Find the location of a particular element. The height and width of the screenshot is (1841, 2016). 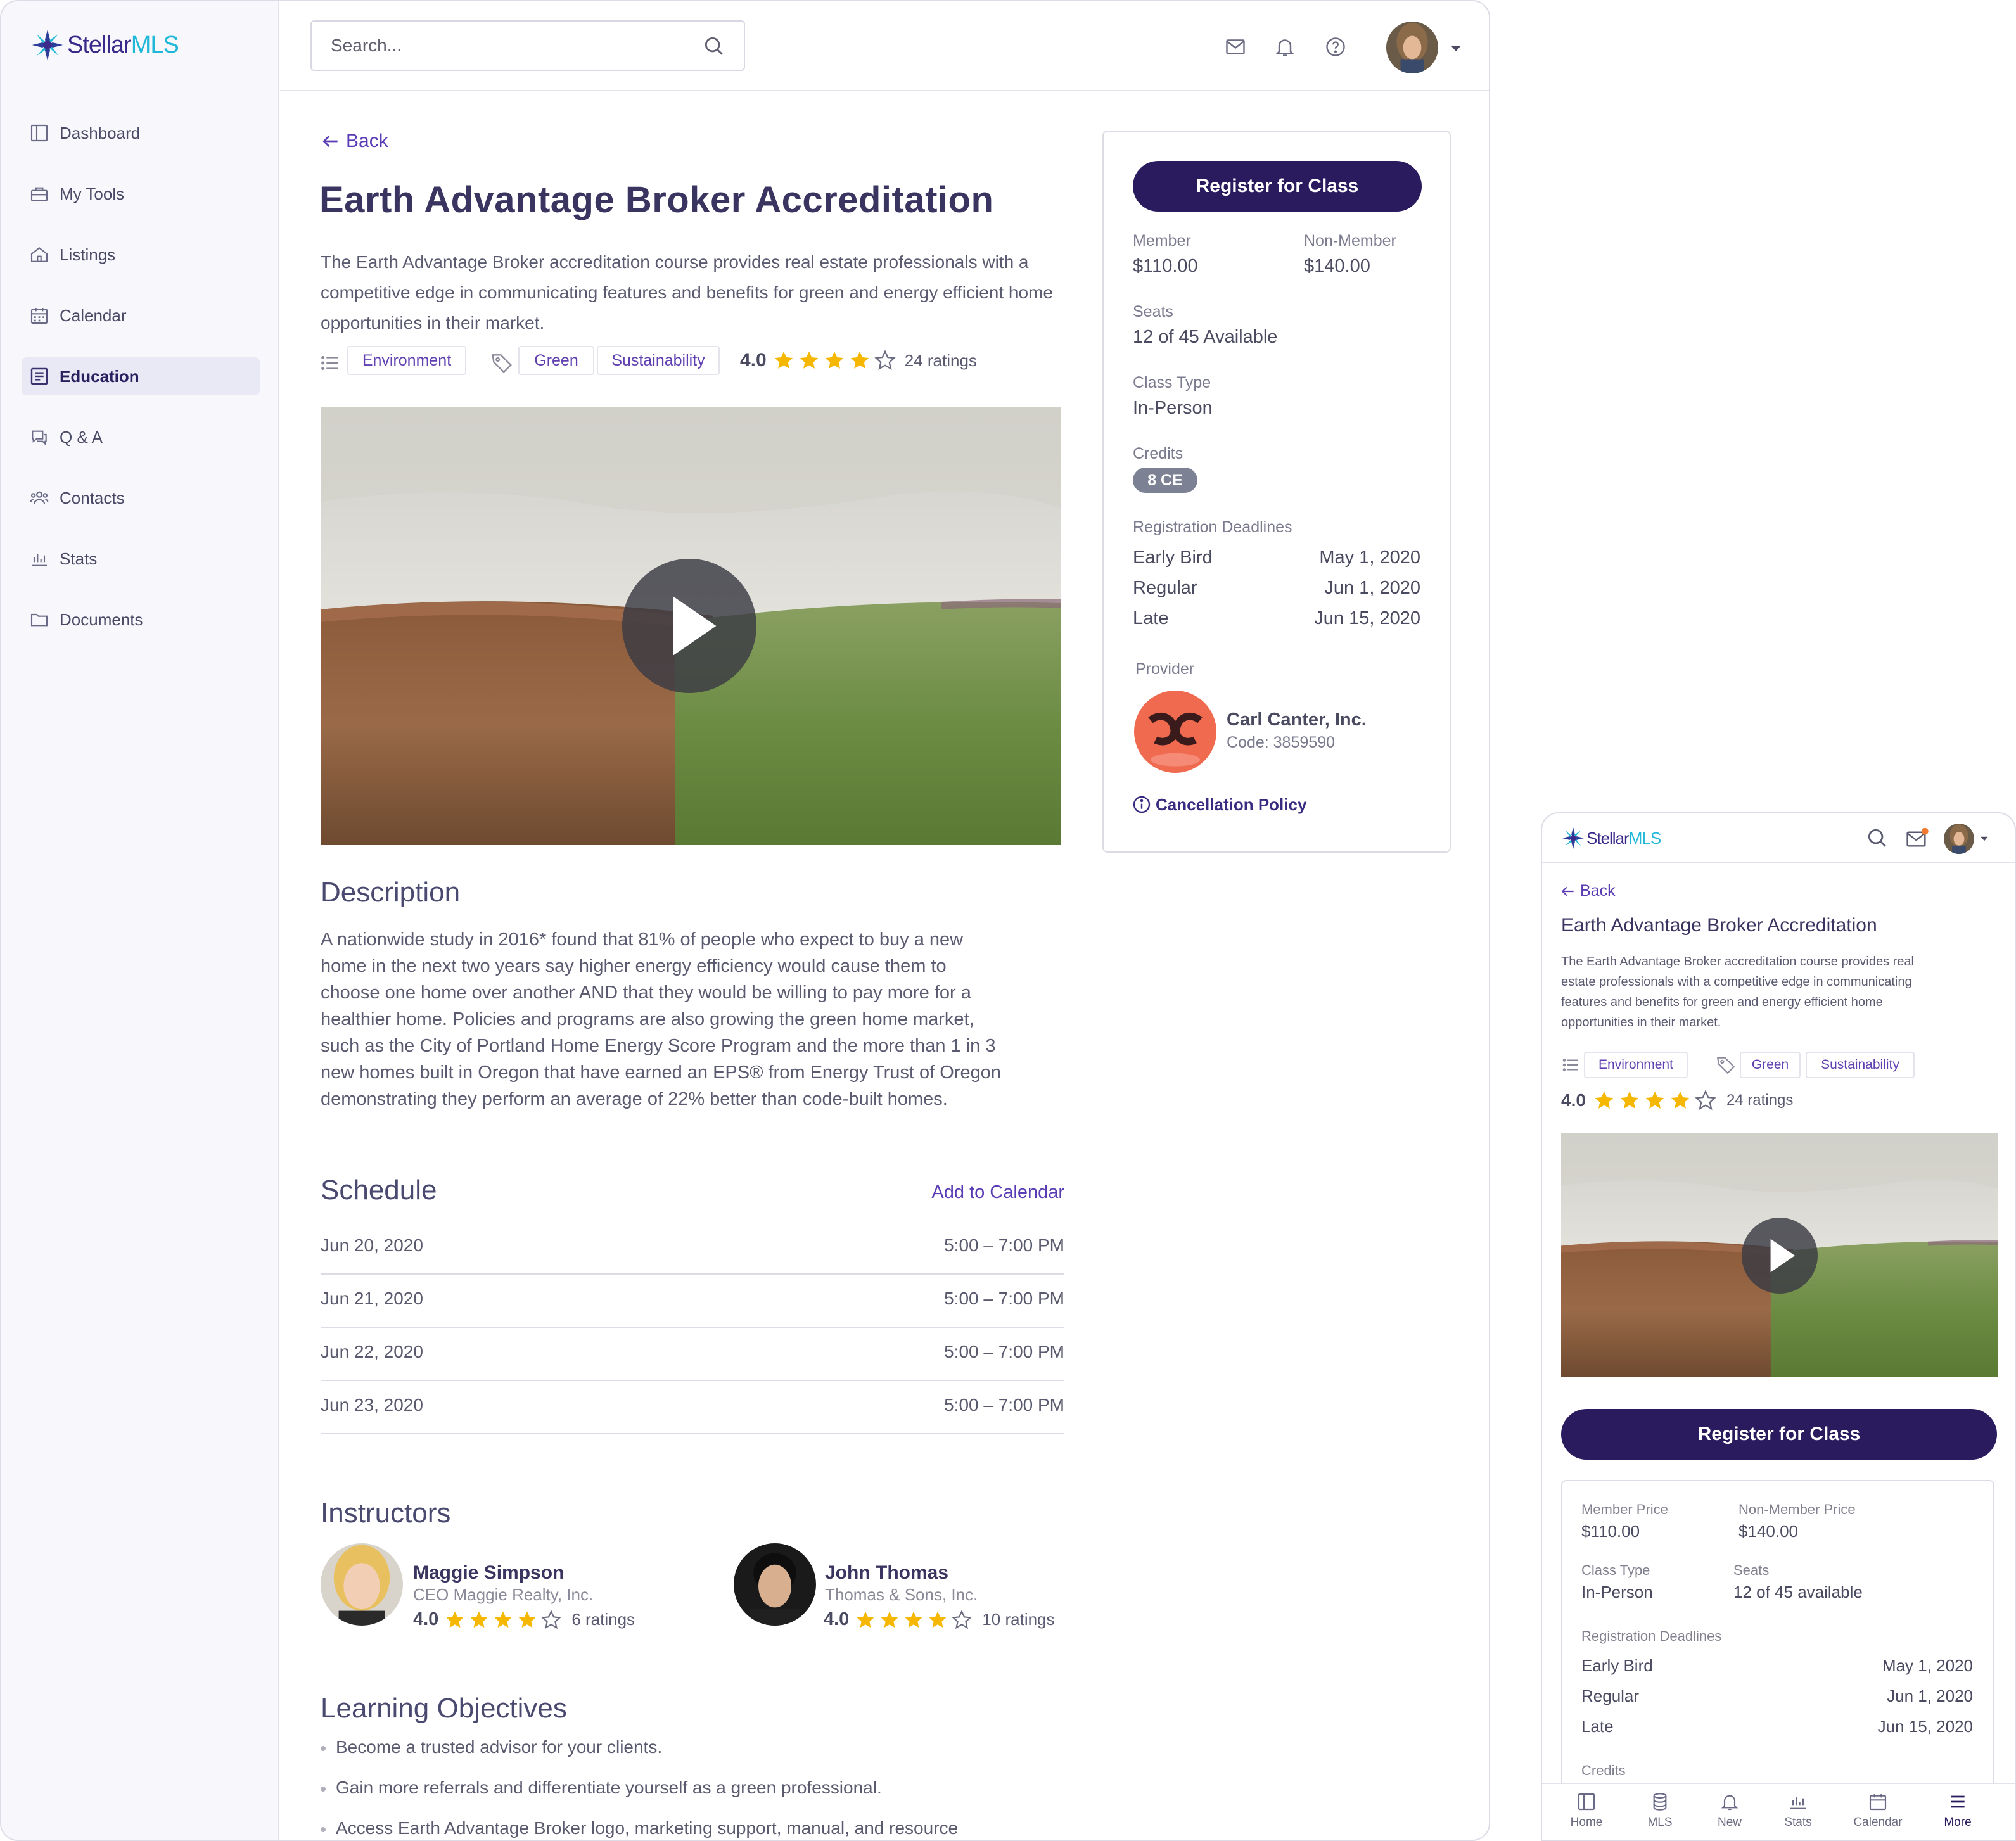

provider-code: Code: 3859590 is located at coordinates (1281, 742).